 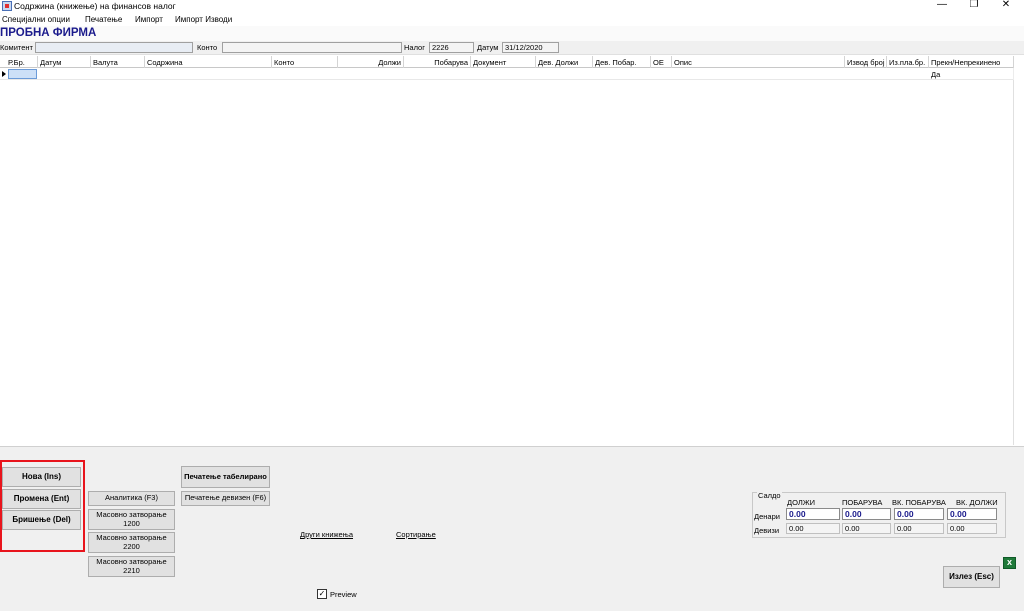 What do you see at coordinates (131, 498) in the screenshot?
I see `analitika-button: Аналитика (F3)` at bounding box center [131, 498].